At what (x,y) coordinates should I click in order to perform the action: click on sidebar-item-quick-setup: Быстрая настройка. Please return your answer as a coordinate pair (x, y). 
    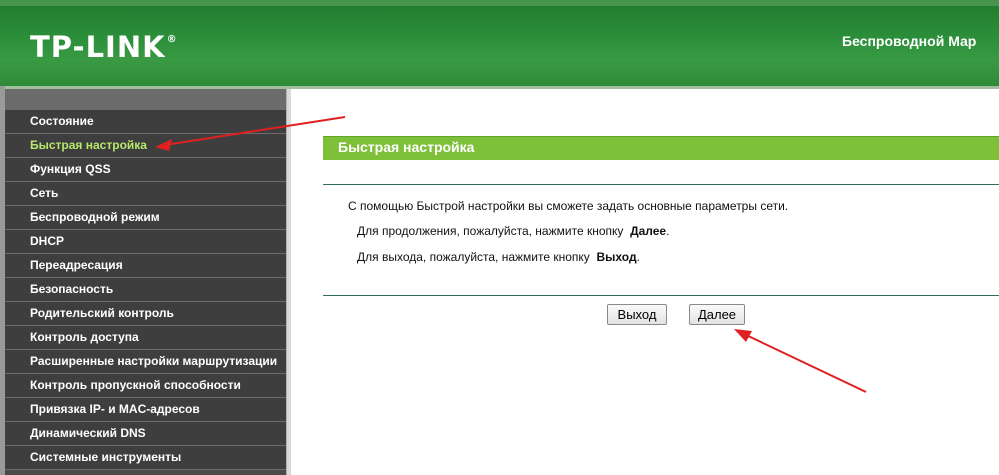
    Looking at the image, I should click on (145, 146).